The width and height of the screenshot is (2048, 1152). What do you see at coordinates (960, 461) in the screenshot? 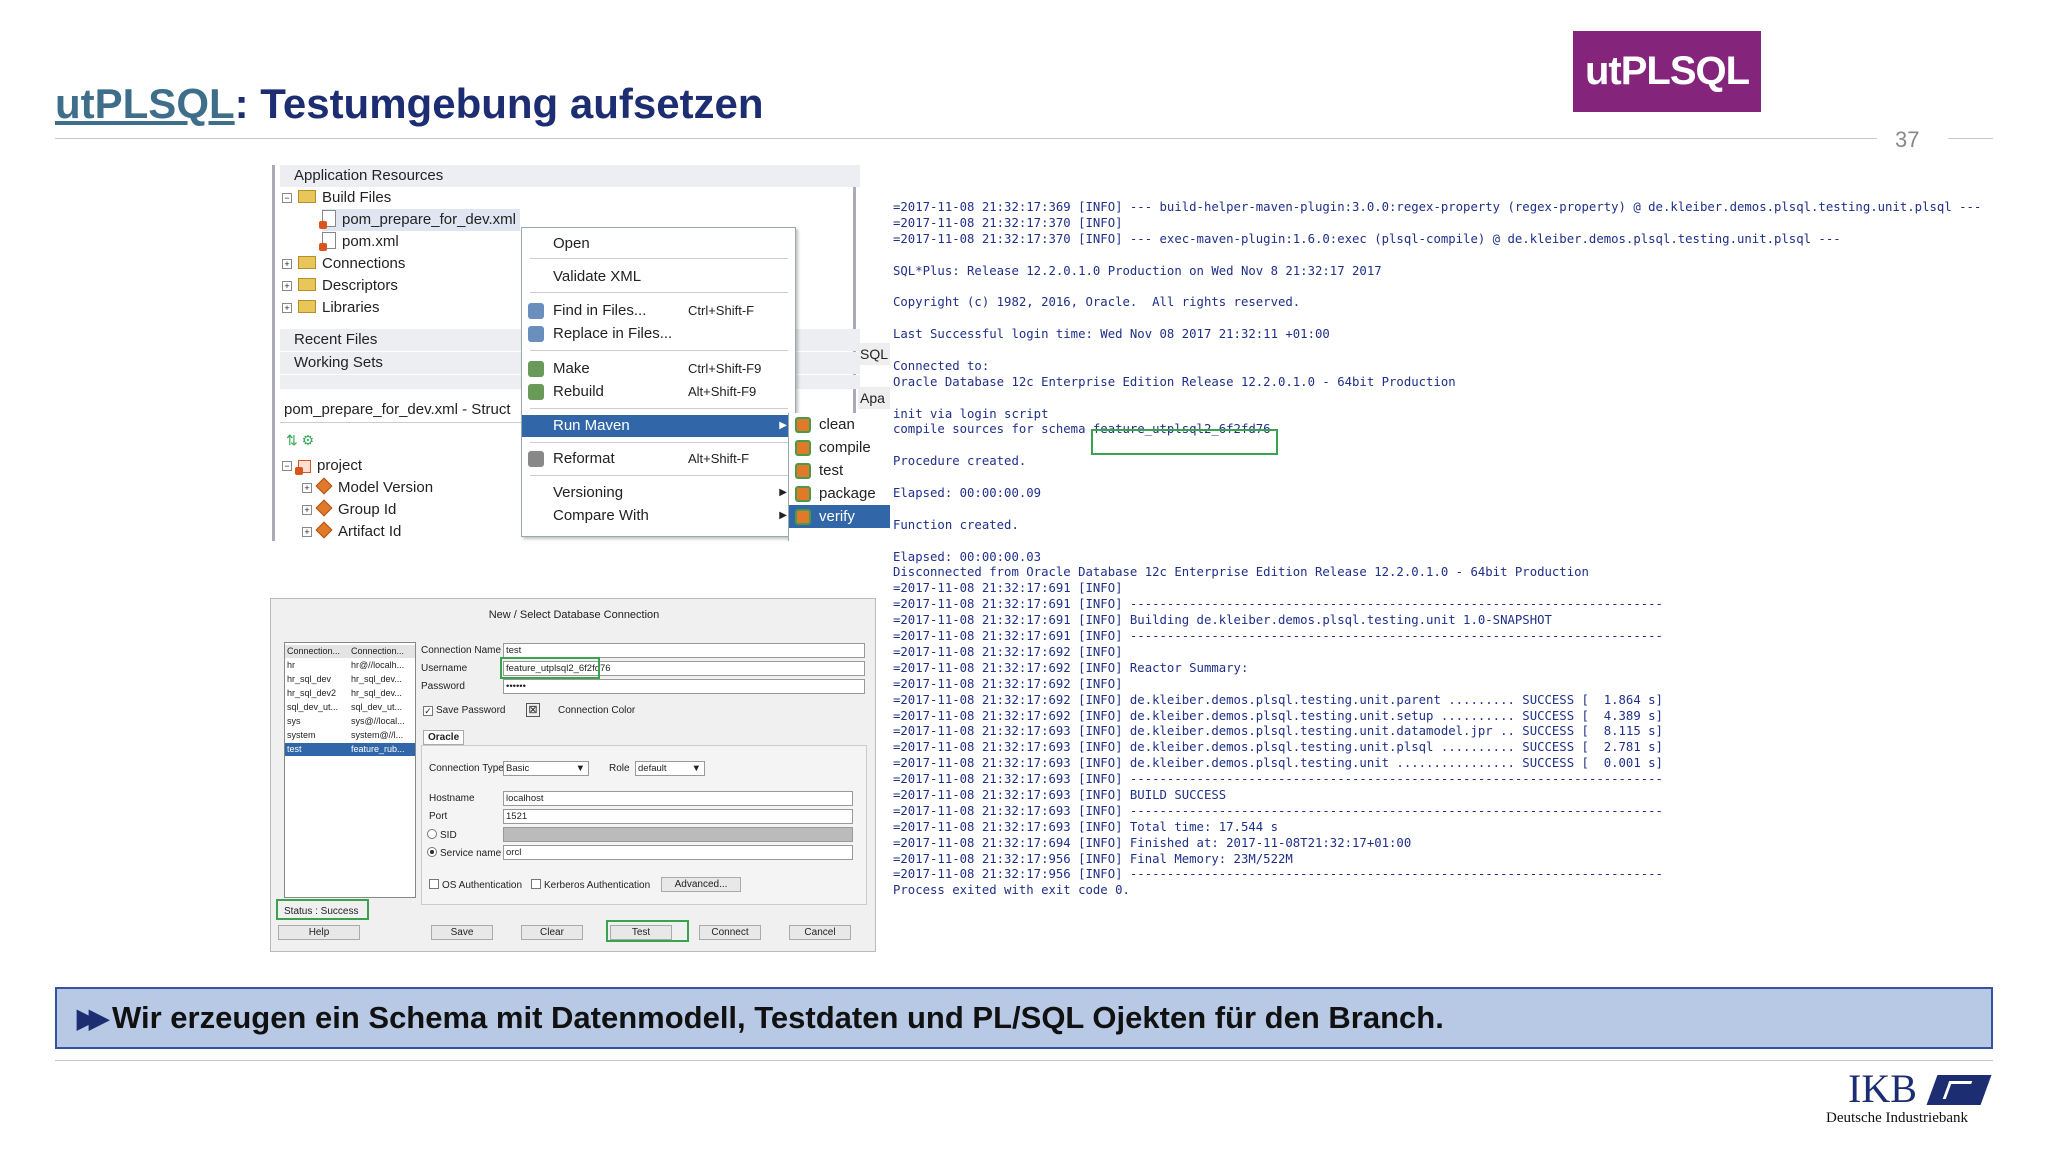
I see `console-line: Procedure created.` at bounding box center [960, 461].